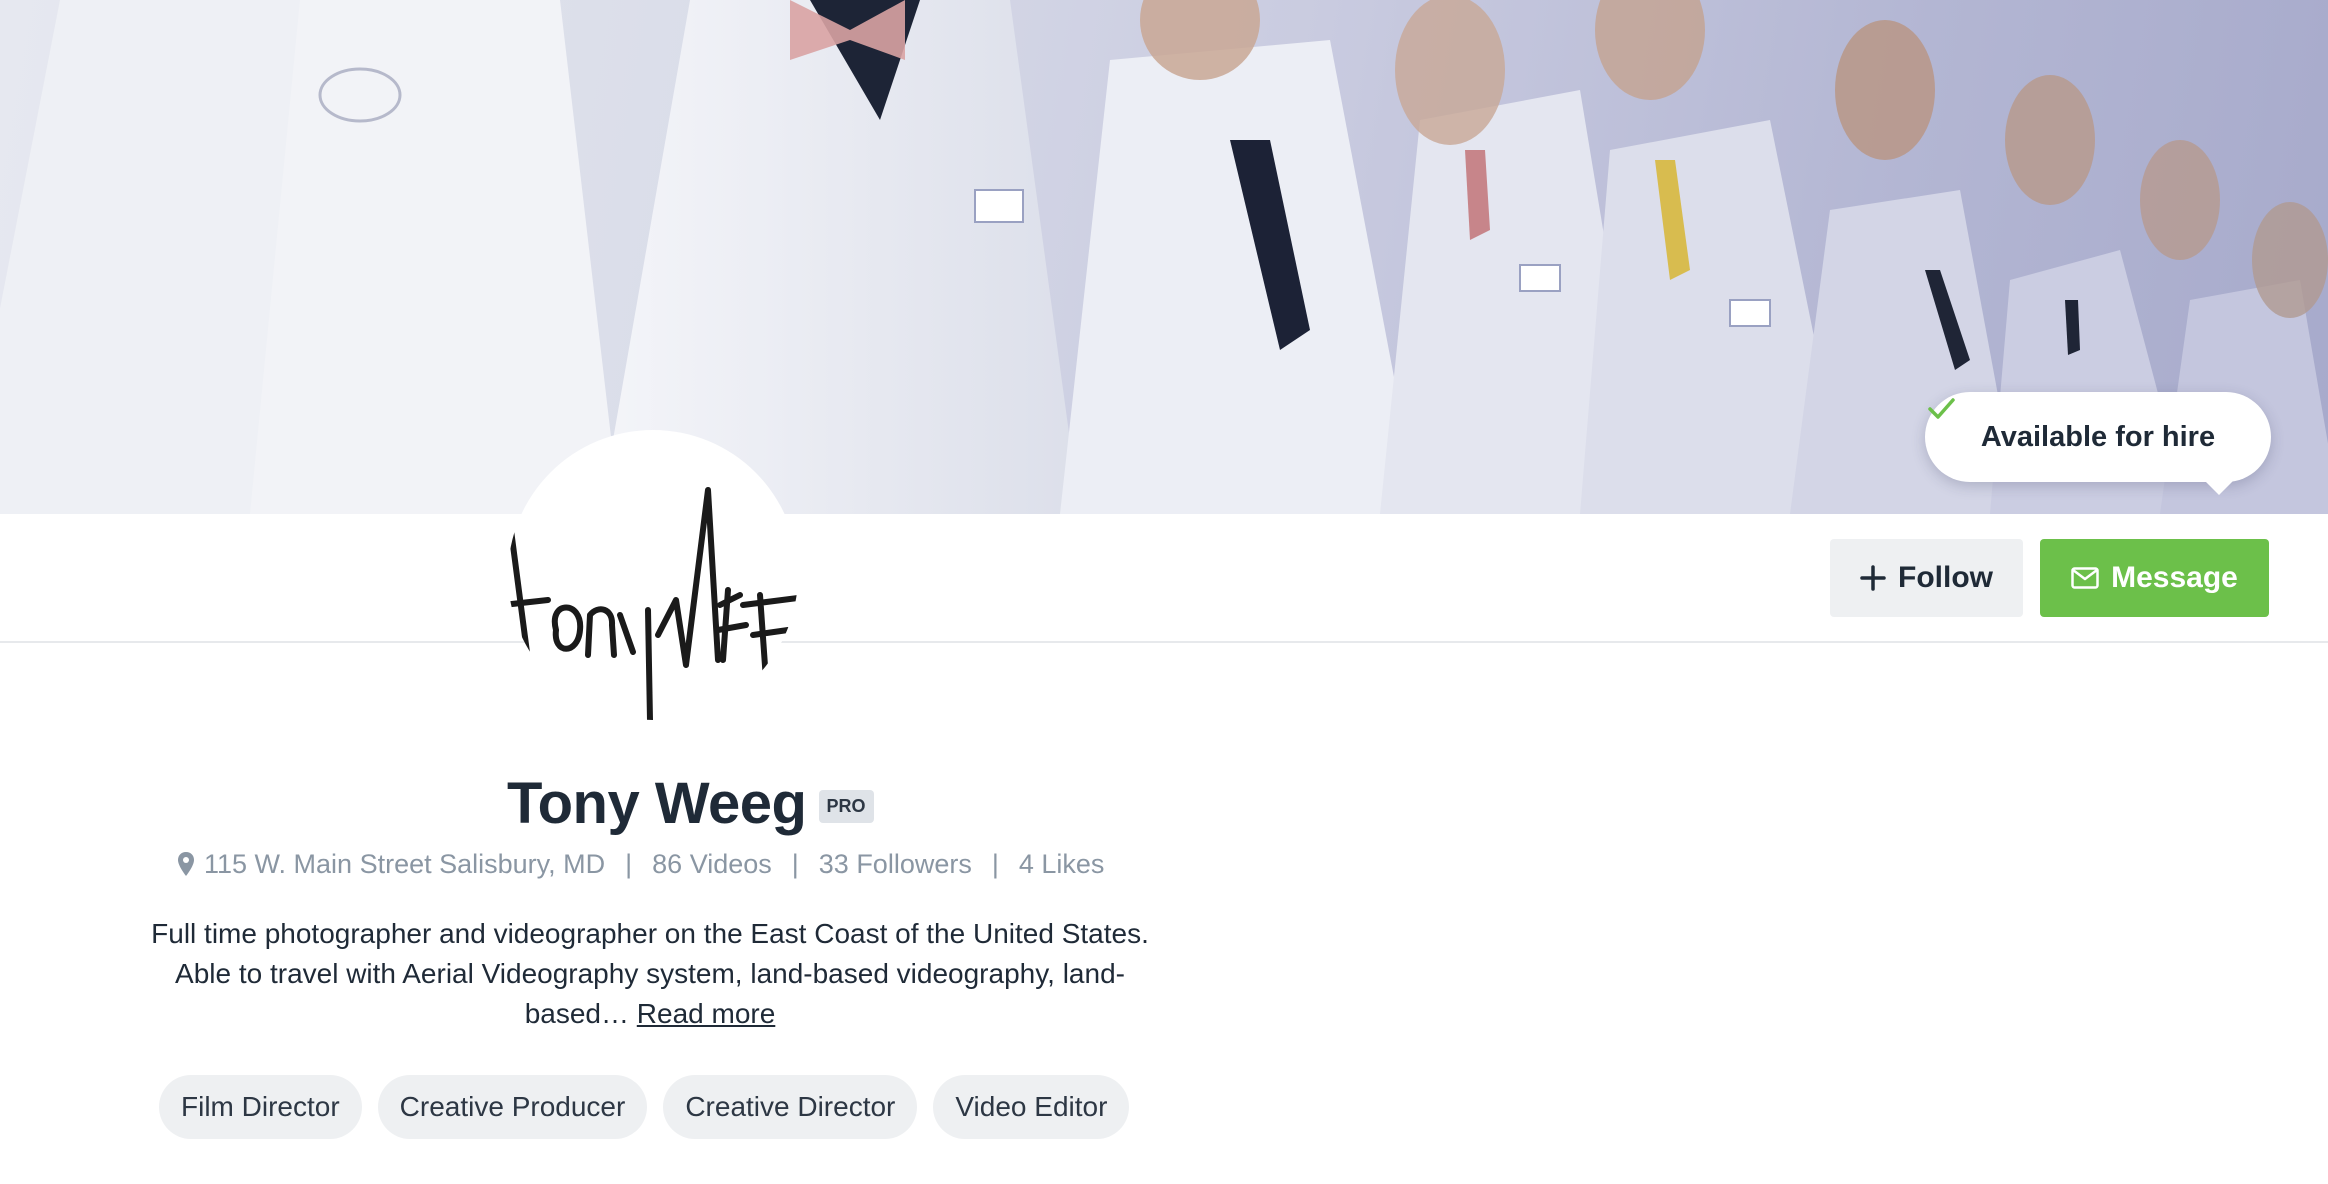 This screenshot has height=1184, width=2328. I want to click on profile-avatar, so click(653, 575).